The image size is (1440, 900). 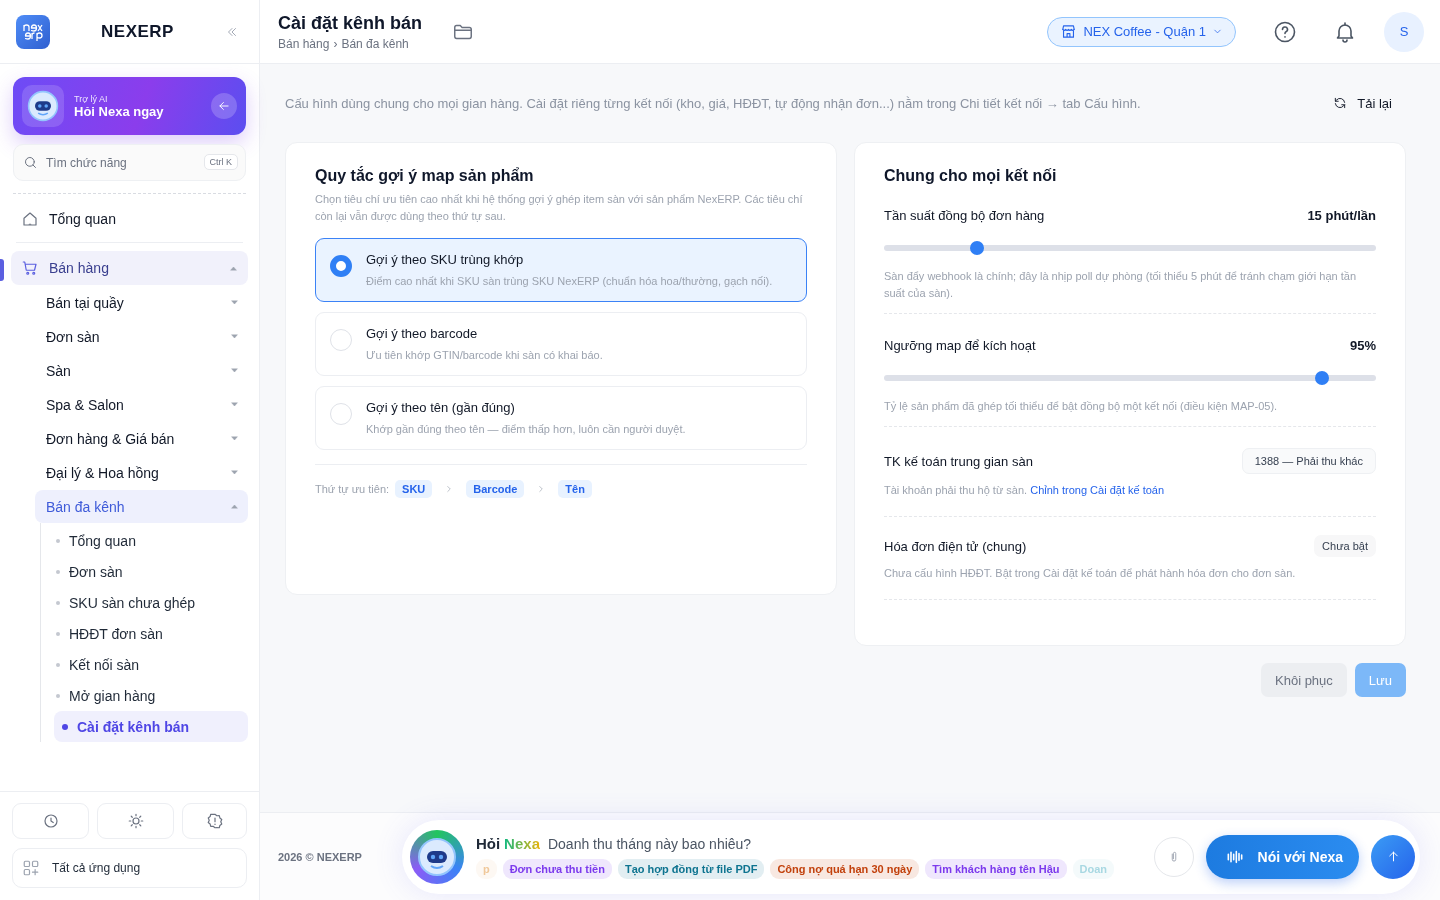 I want to click on priority-label: Thứ tự ưu tiên:, so click(x=352, y=489).